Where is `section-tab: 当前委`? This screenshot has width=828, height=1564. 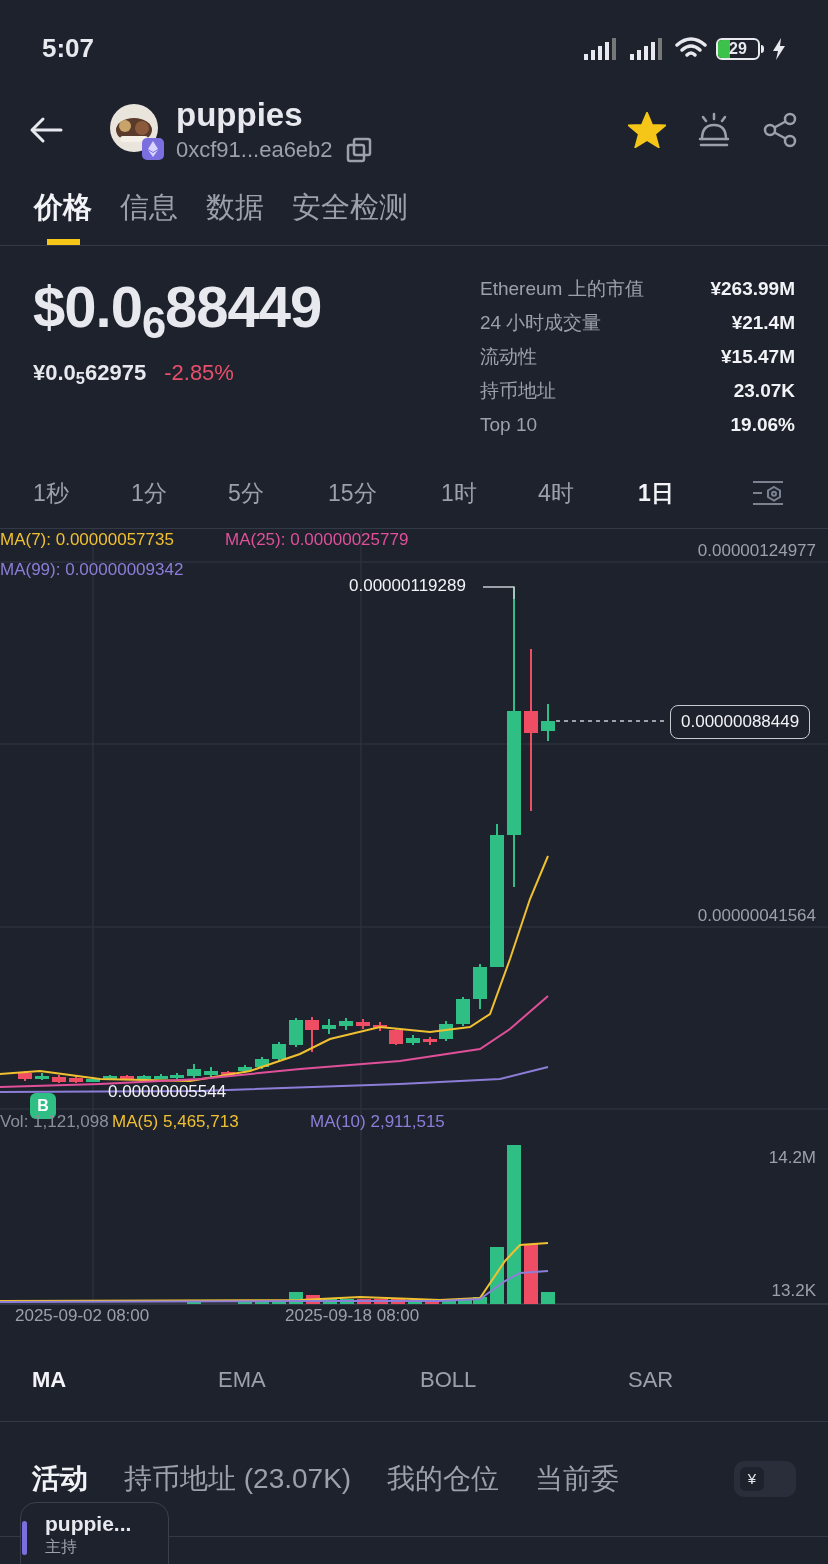 section-tab: 当前委 is located at coordinates (577, 1479).